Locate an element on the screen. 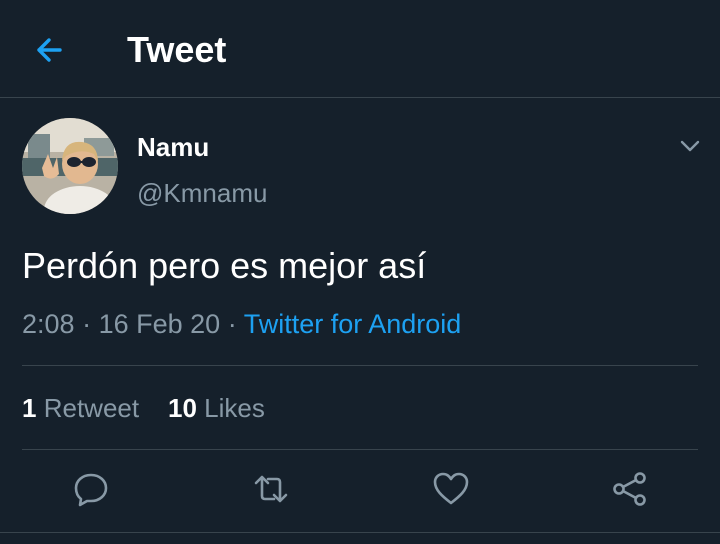 Image resolution: width=720 pixels, height=544 pixels. share-icon is located at coordinates (629, 489).